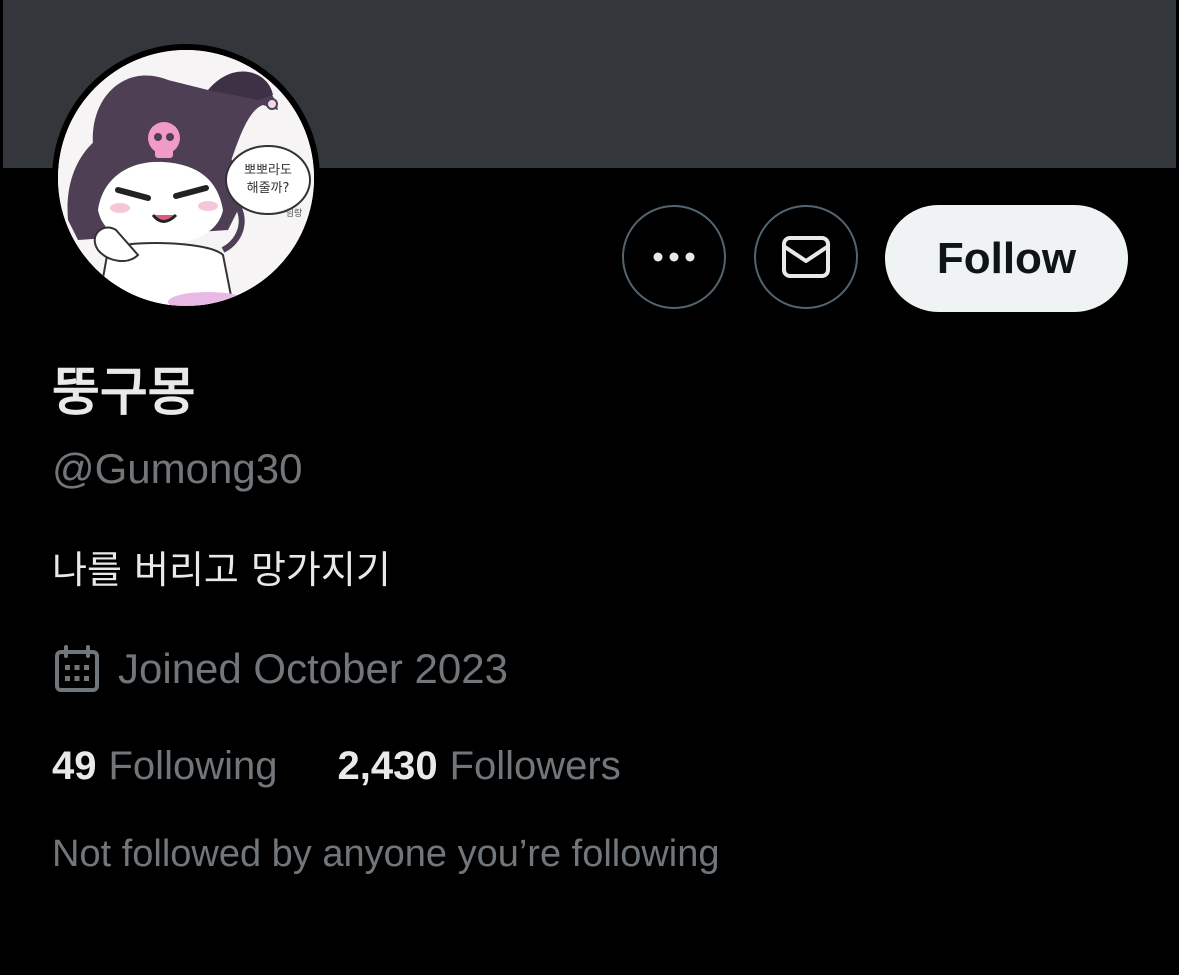  What do you see at coordinates (268, 170) in the screenshot?
I see `avatar-speech-line-1: 뽀뽀라도` at bounding box center [268, 170].